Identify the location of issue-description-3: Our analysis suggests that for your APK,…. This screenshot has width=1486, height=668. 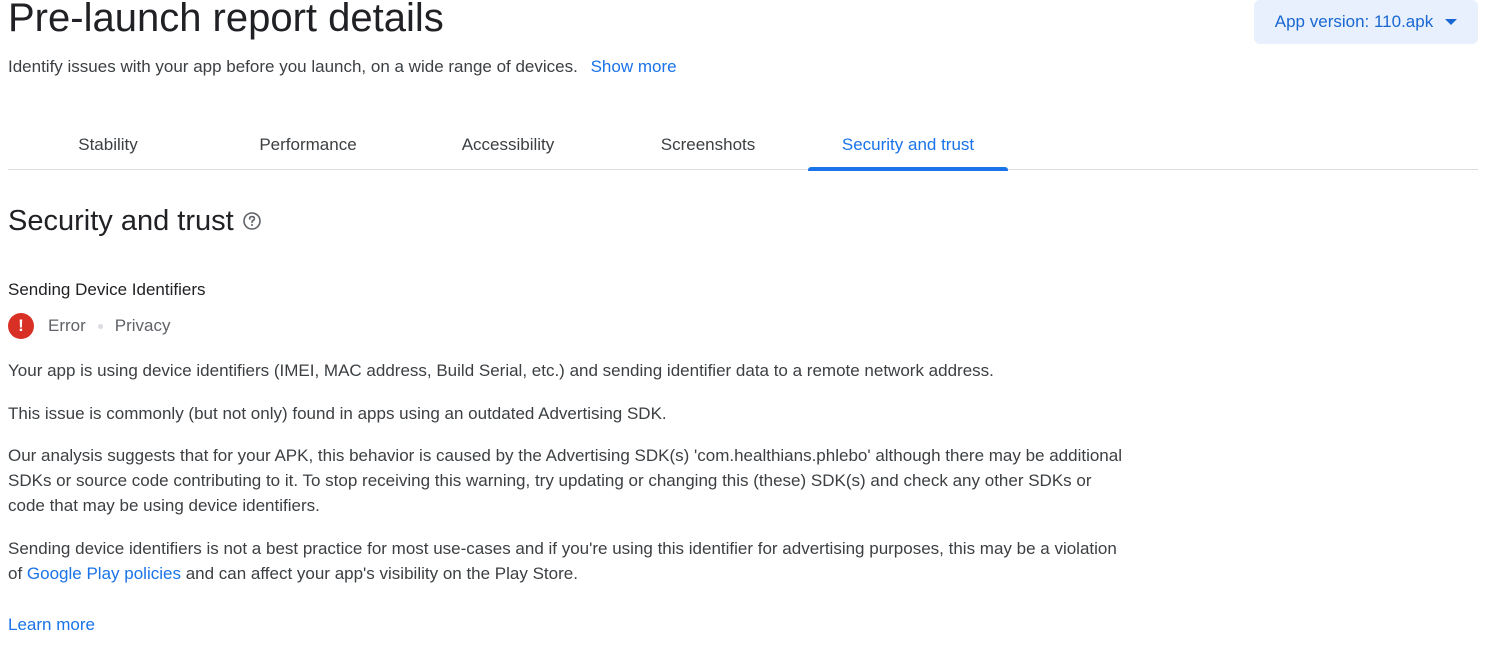
(565, 480).